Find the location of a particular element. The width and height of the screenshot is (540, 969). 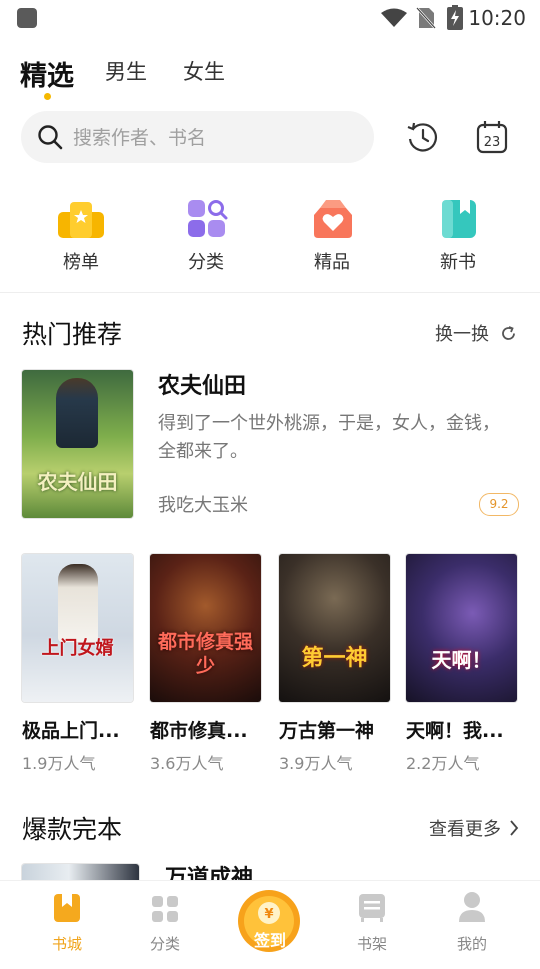

featured-book-cover: 农夫仙田 is located at coordinates (77, 444).